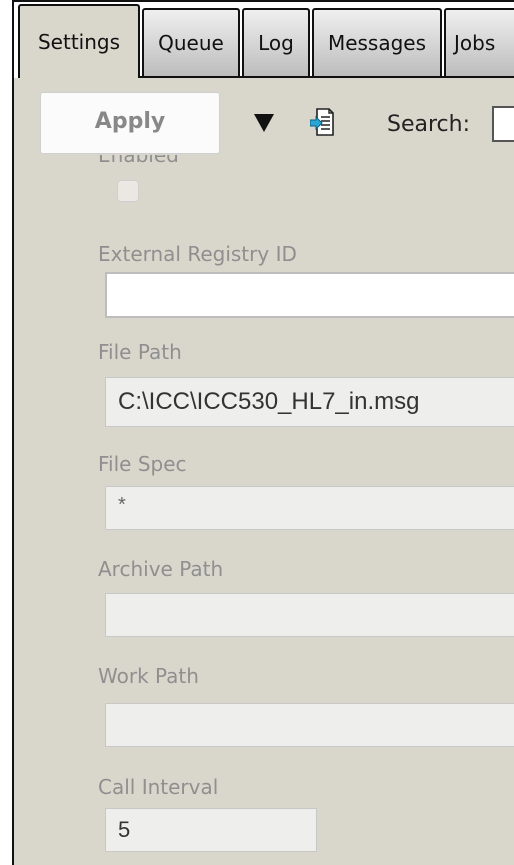 The height and width of the screenshot is (865, 514). What do you see at coordinates (309, 508) in the screenshot?
I see `file-spec-field: *` at bounding box center [309, 508].